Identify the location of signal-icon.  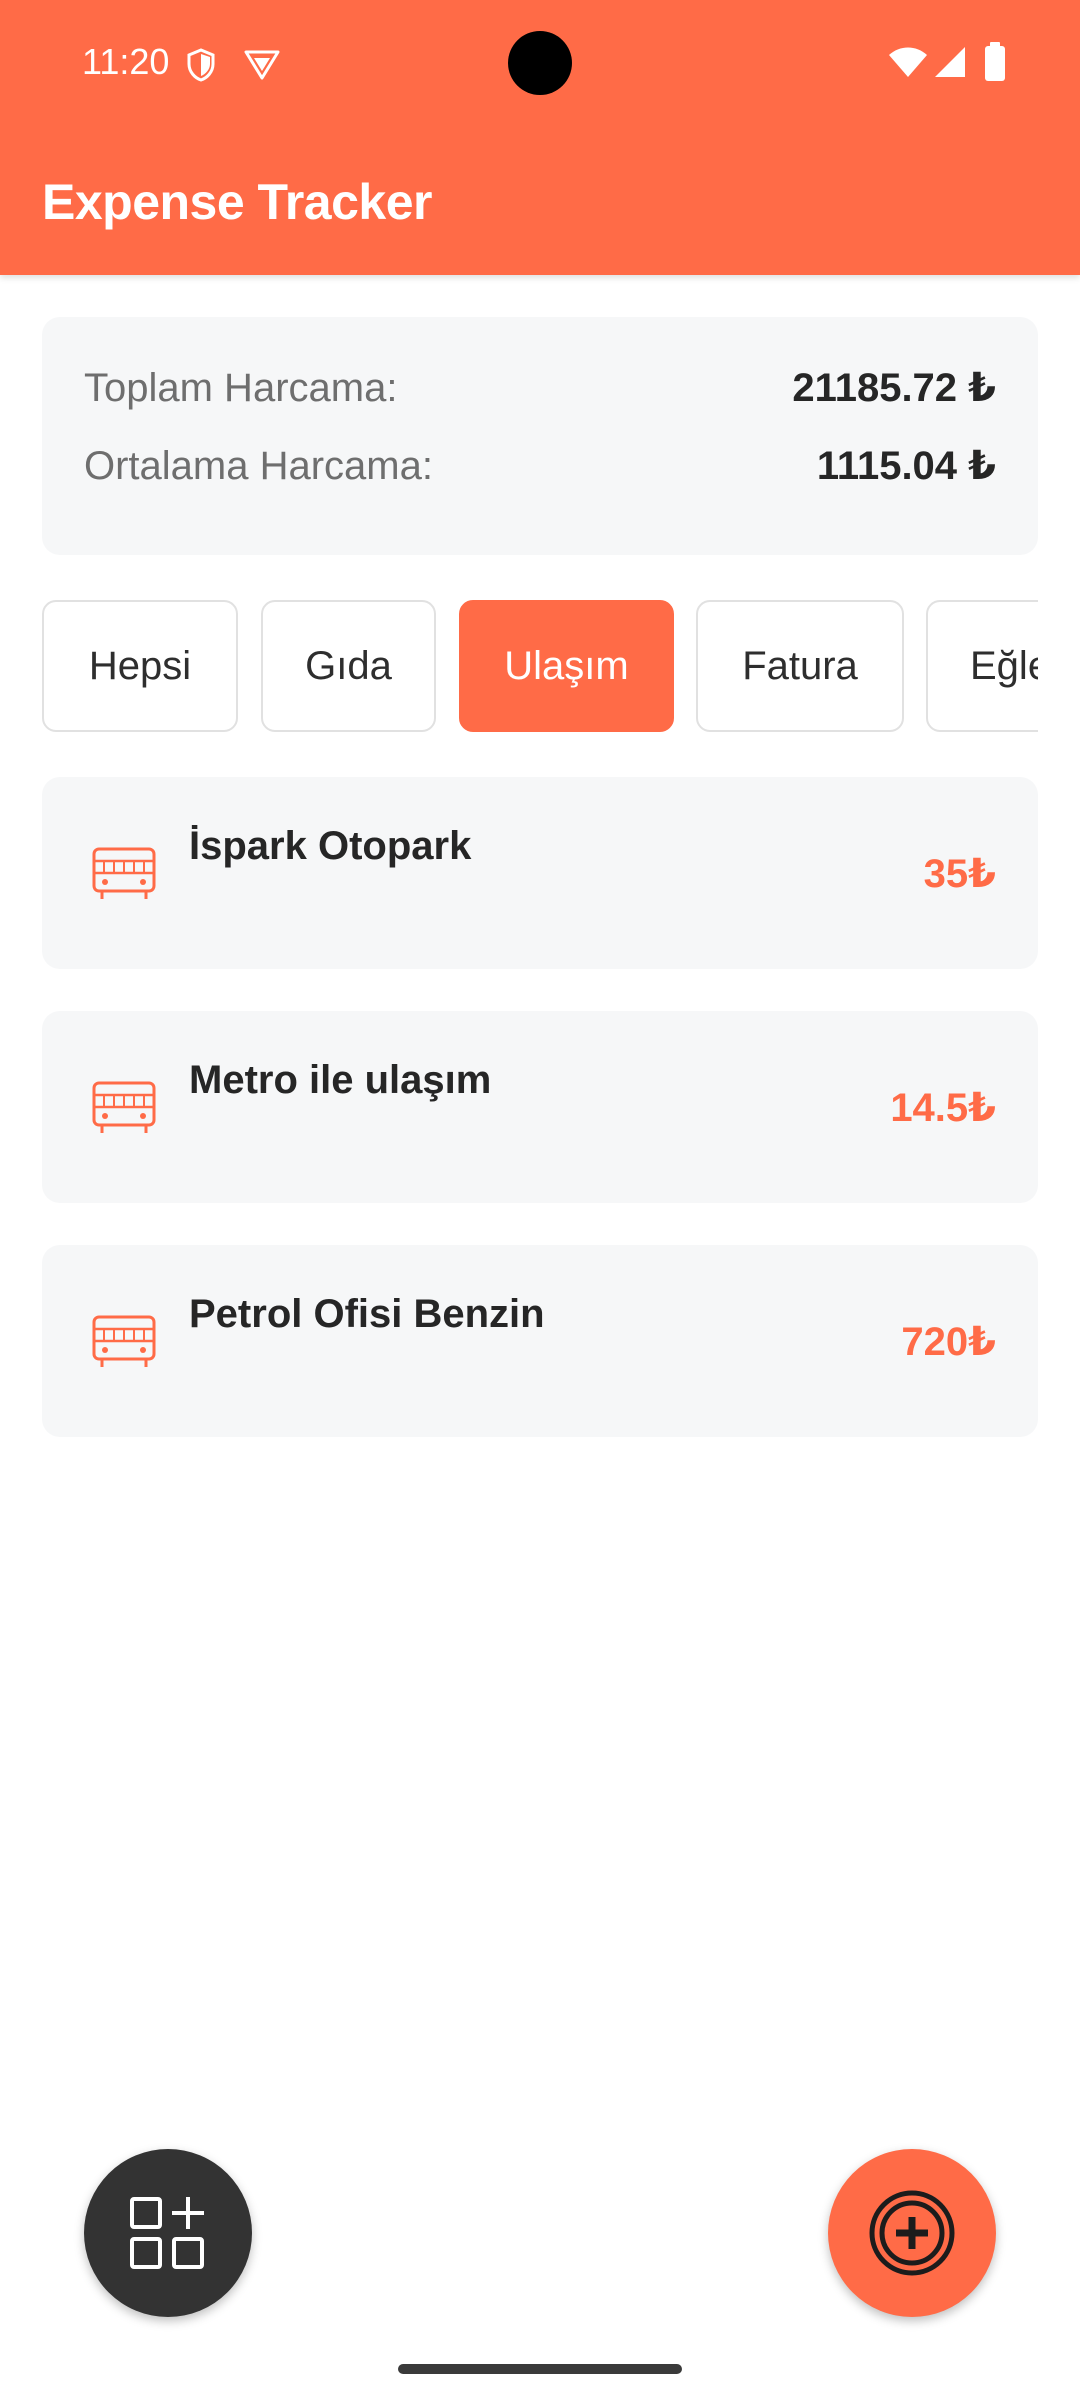
(950, 62).